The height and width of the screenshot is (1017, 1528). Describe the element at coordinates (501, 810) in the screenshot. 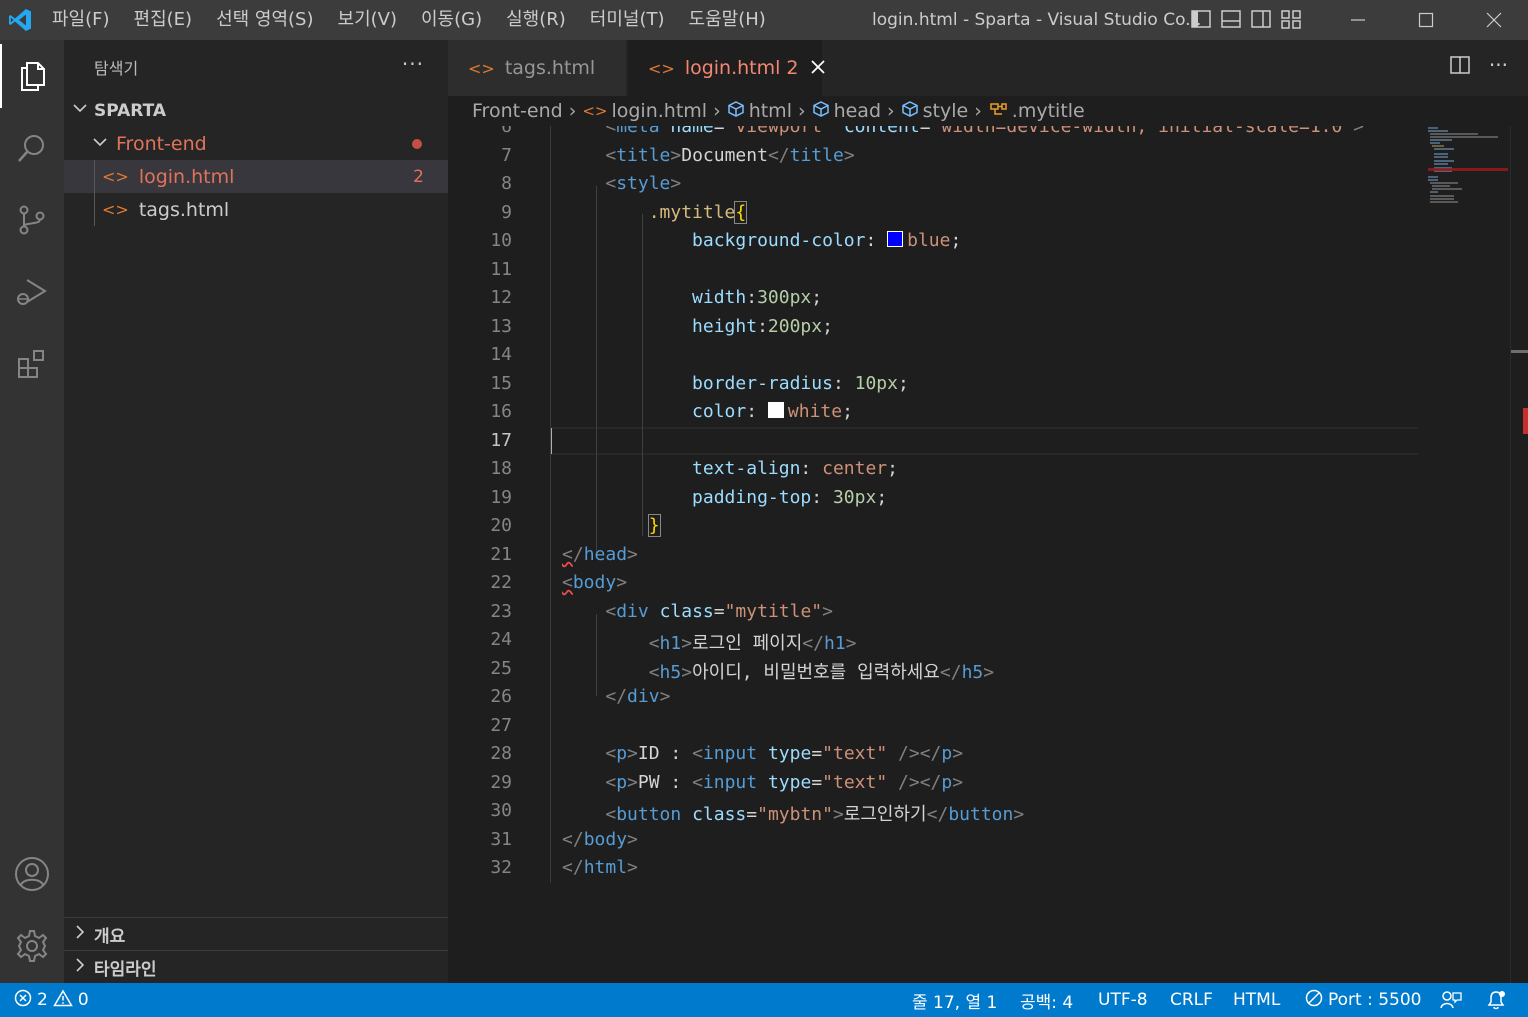

I see `line-number: 30` at that location.